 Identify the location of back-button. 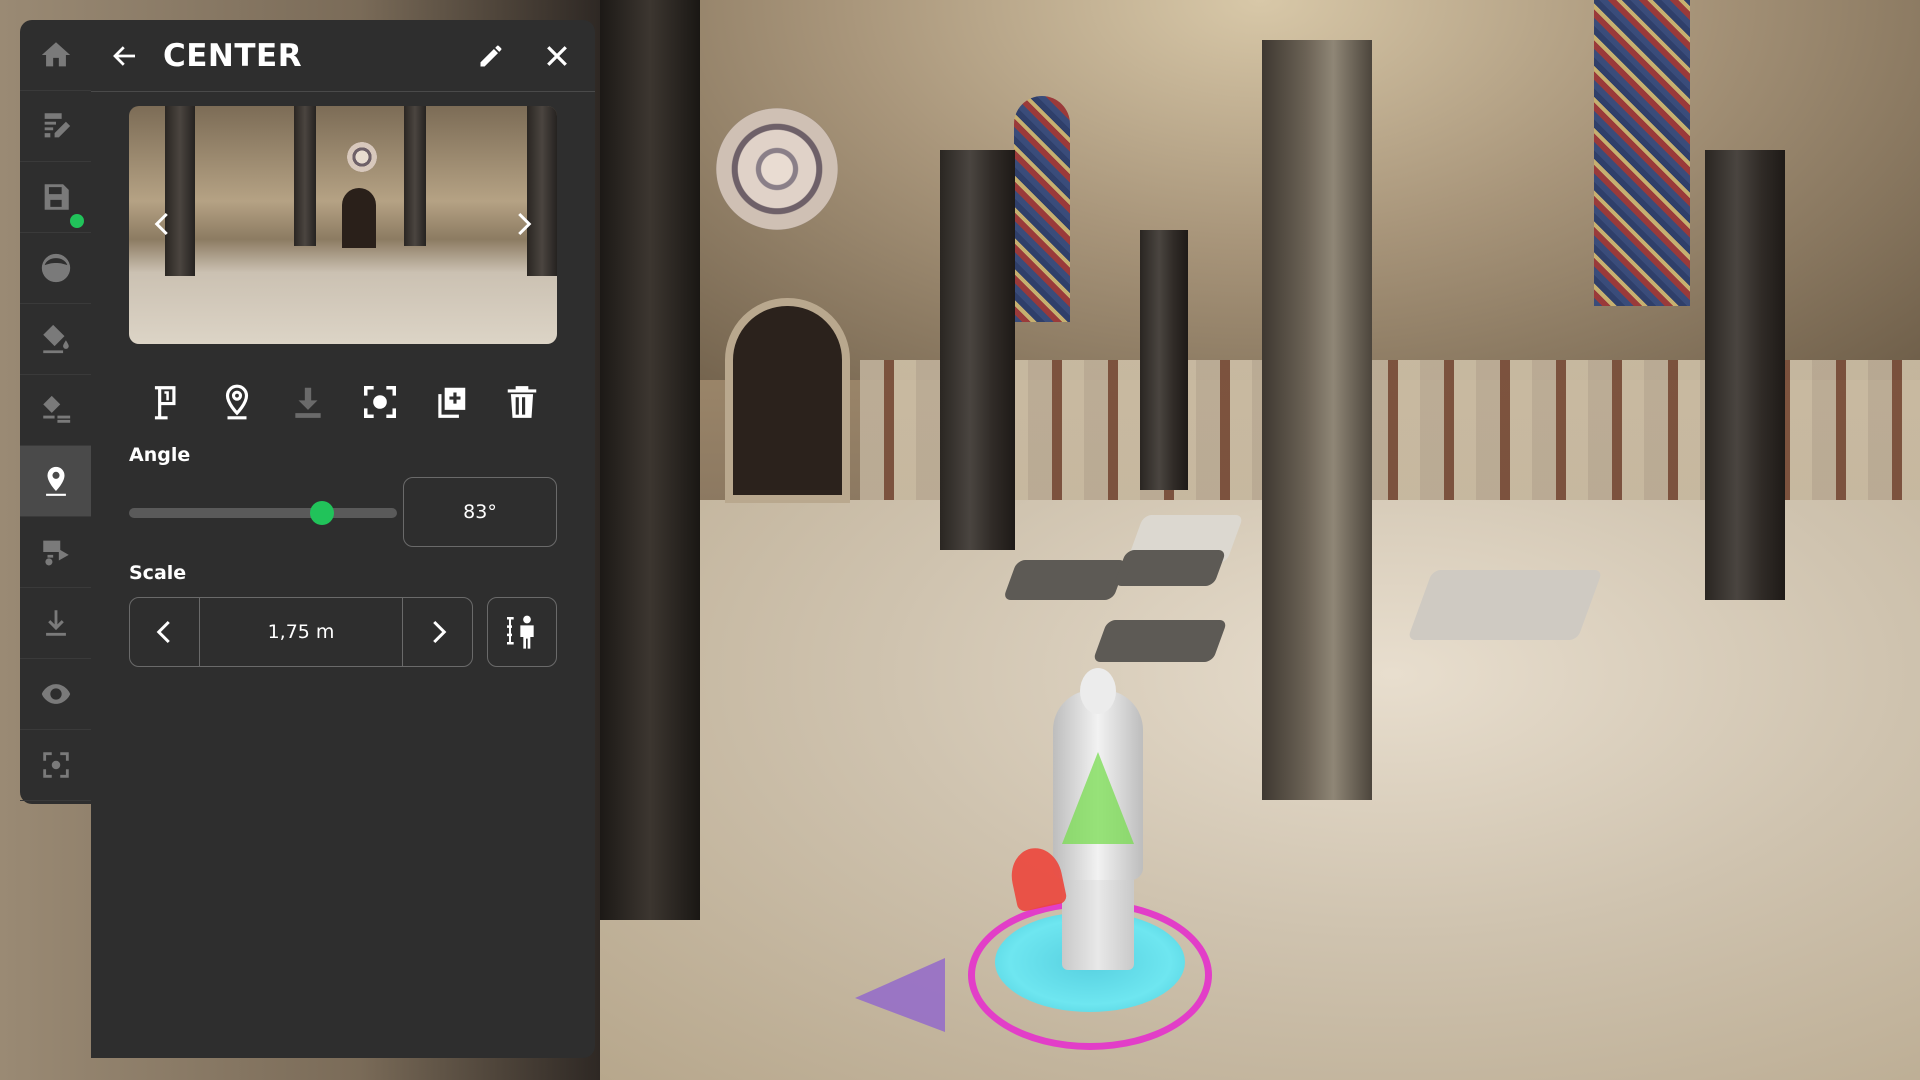
(125, 56).